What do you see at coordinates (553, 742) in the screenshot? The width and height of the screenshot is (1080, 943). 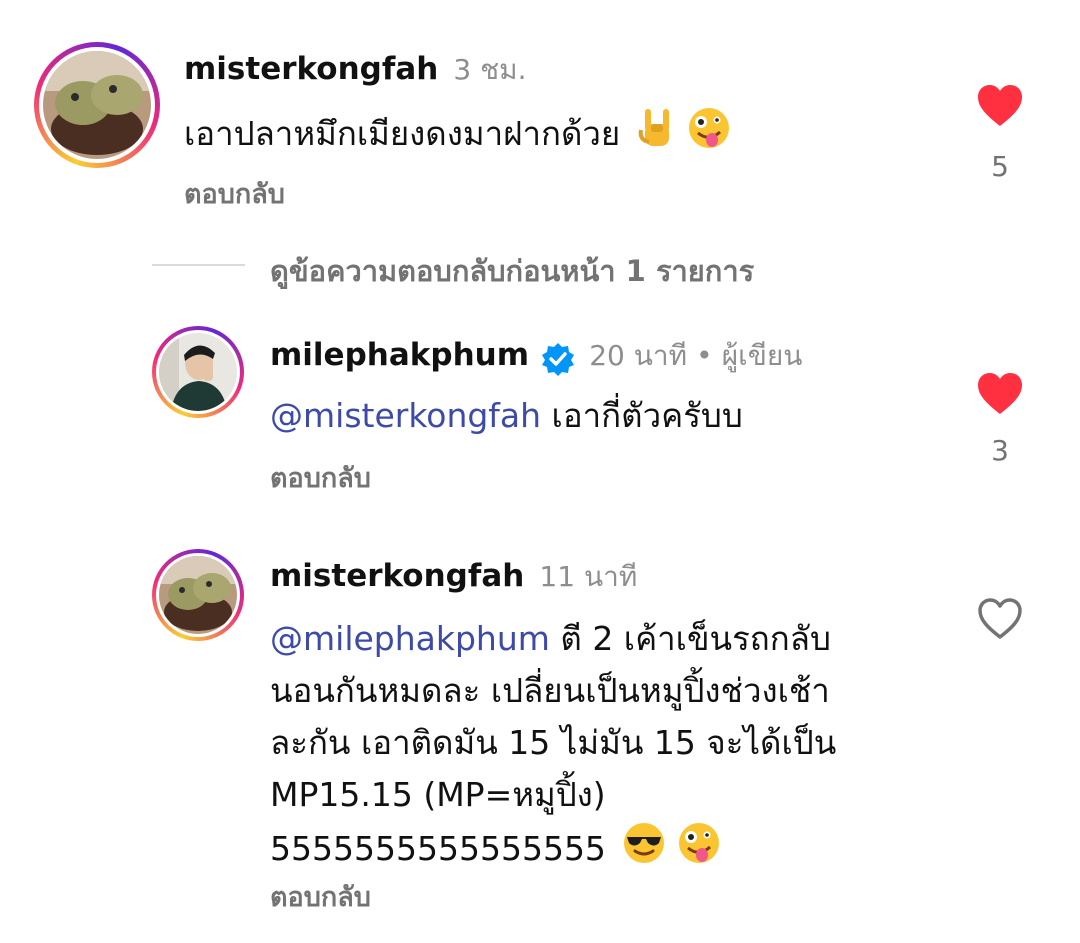 I see `comment-line: ละกัน เอาติดมัน 15 ไม่มัน 15 จะได้เป็น` at bounding box center [553, 742].